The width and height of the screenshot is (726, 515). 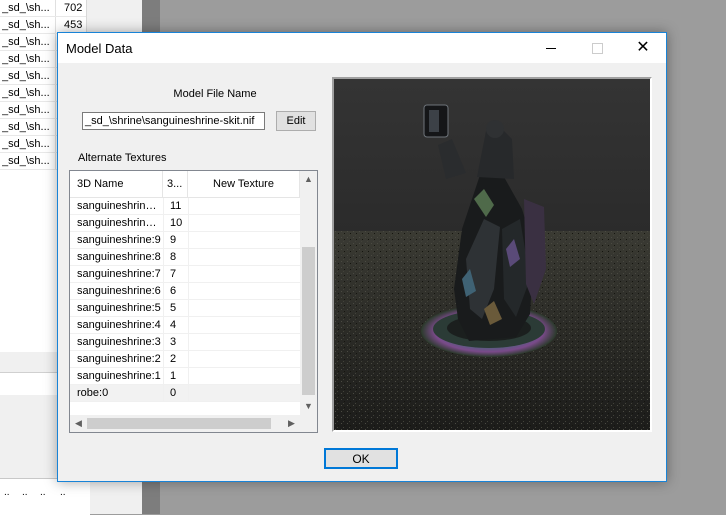 What do you see at coordinates (173, 359) in the screenshot?
I see `row-index: 2` at bounding box center [173, 359].